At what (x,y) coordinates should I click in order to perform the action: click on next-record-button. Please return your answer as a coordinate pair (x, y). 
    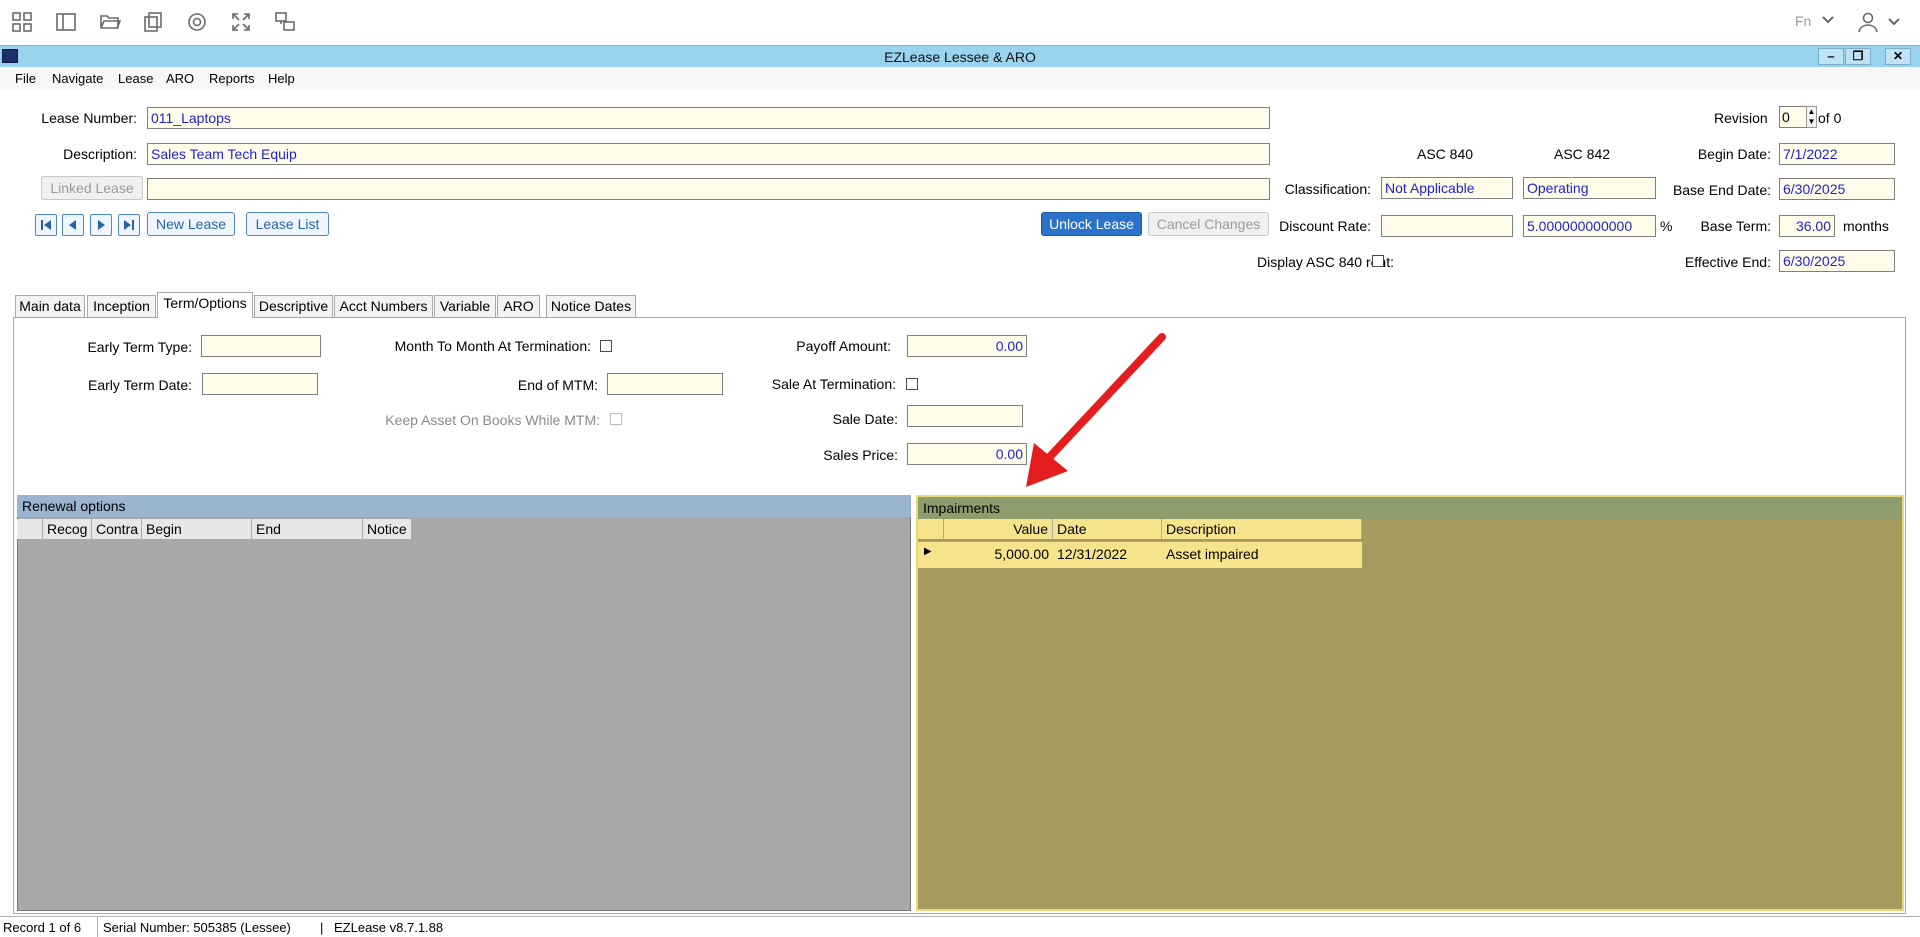
    Looking at the image, I should click on (101, 225).